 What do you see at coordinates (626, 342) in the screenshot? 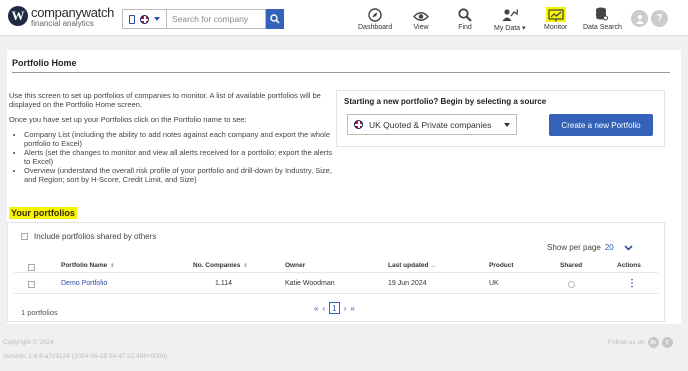
I see `follow-us-label: Follow us on` at bounding box center [626, 342].